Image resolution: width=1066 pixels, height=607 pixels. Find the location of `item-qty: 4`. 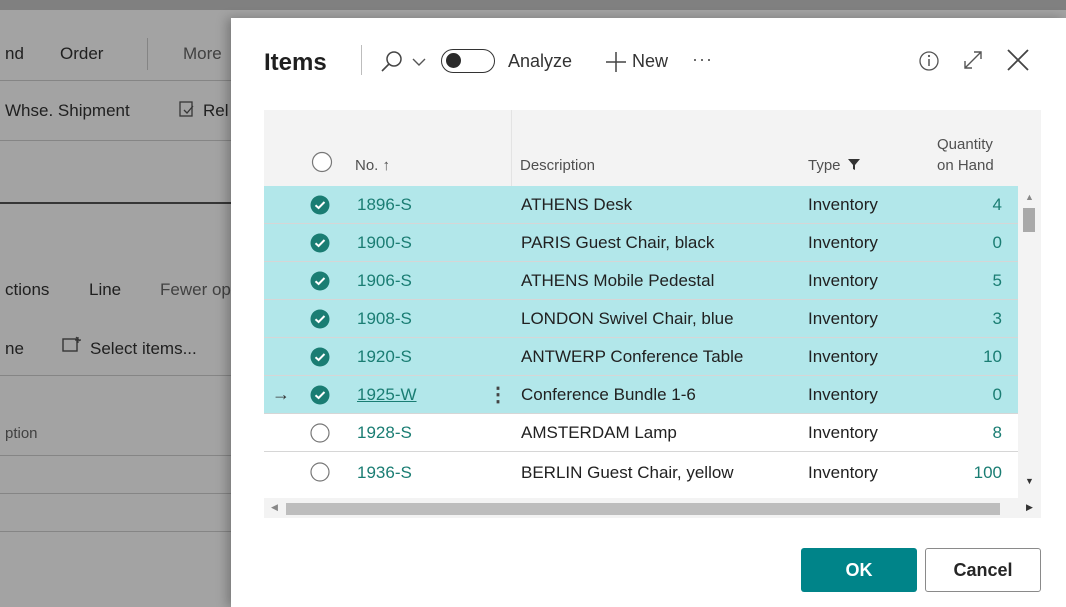

item-qty: 4 is located at coordinates (997, 205).